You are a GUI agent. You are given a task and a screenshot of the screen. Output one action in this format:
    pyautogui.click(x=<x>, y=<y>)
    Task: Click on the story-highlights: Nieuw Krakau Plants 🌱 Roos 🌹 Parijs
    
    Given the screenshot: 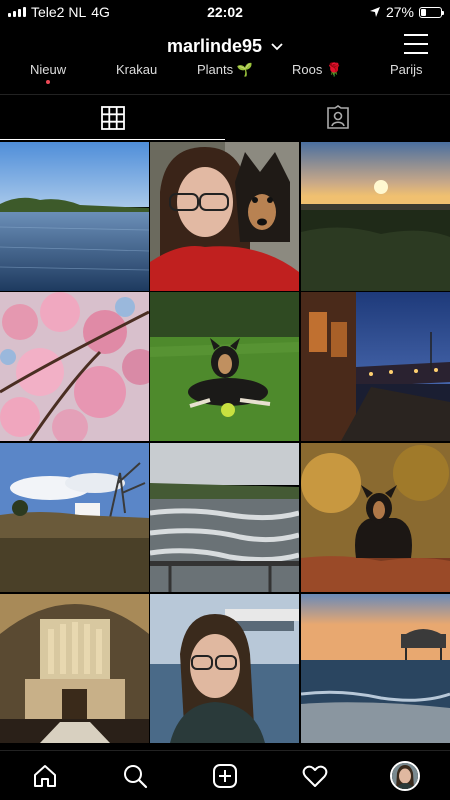 What is the action you would take?
    pyautogui.click(x=225, y=74)
    